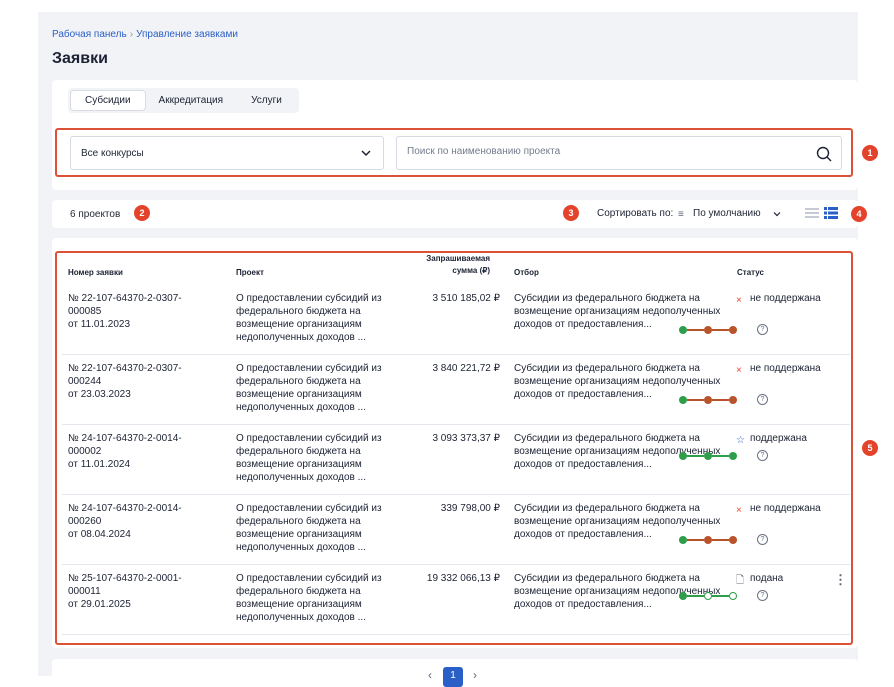 The width and height of the screenshot is (894, 687). Describe the element at coordinates (727, 213) in the screenshot. I see `sort-dropdown: По умолчанию` at that location.